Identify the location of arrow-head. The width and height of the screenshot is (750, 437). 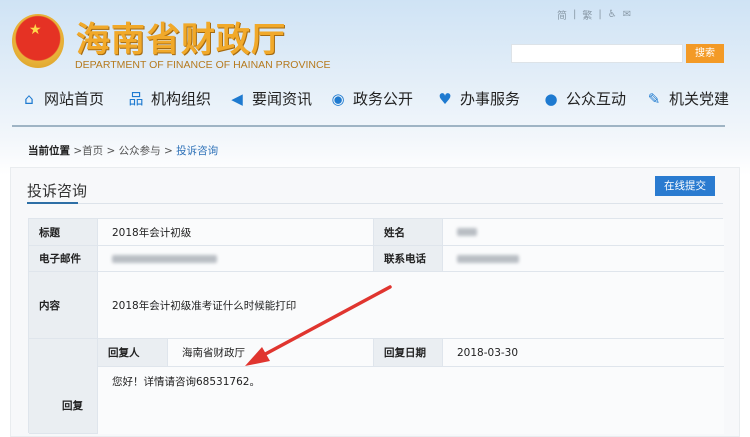
(257, 356).